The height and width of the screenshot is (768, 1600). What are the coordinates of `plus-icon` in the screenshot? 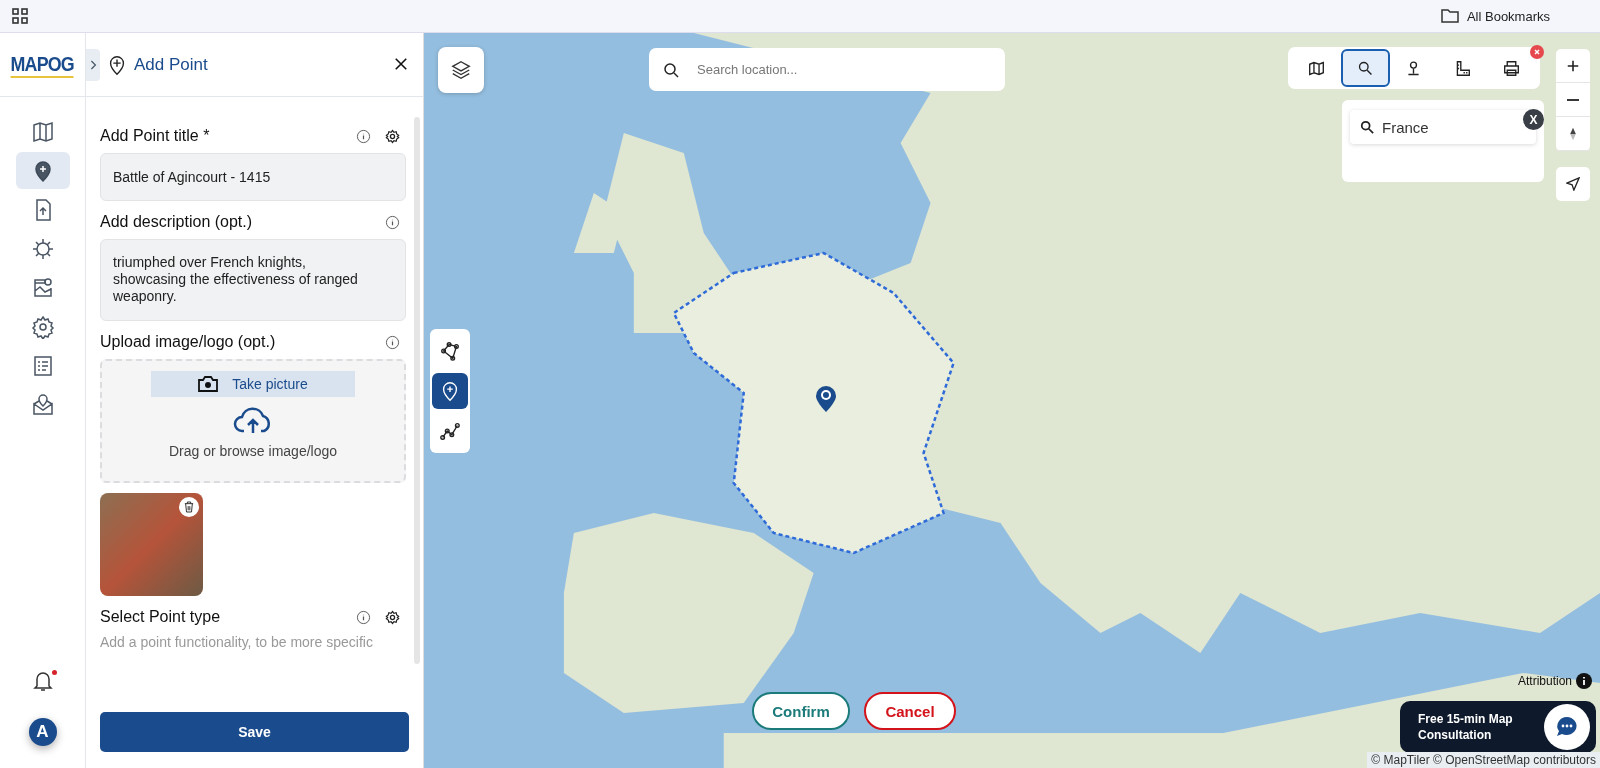 It's located at (1573, 65).